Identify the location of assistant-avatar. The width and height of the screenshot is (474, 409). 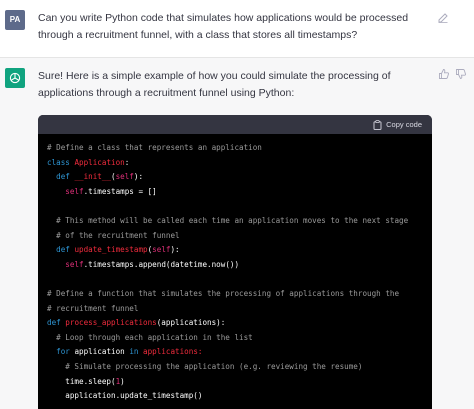
(15, 78).